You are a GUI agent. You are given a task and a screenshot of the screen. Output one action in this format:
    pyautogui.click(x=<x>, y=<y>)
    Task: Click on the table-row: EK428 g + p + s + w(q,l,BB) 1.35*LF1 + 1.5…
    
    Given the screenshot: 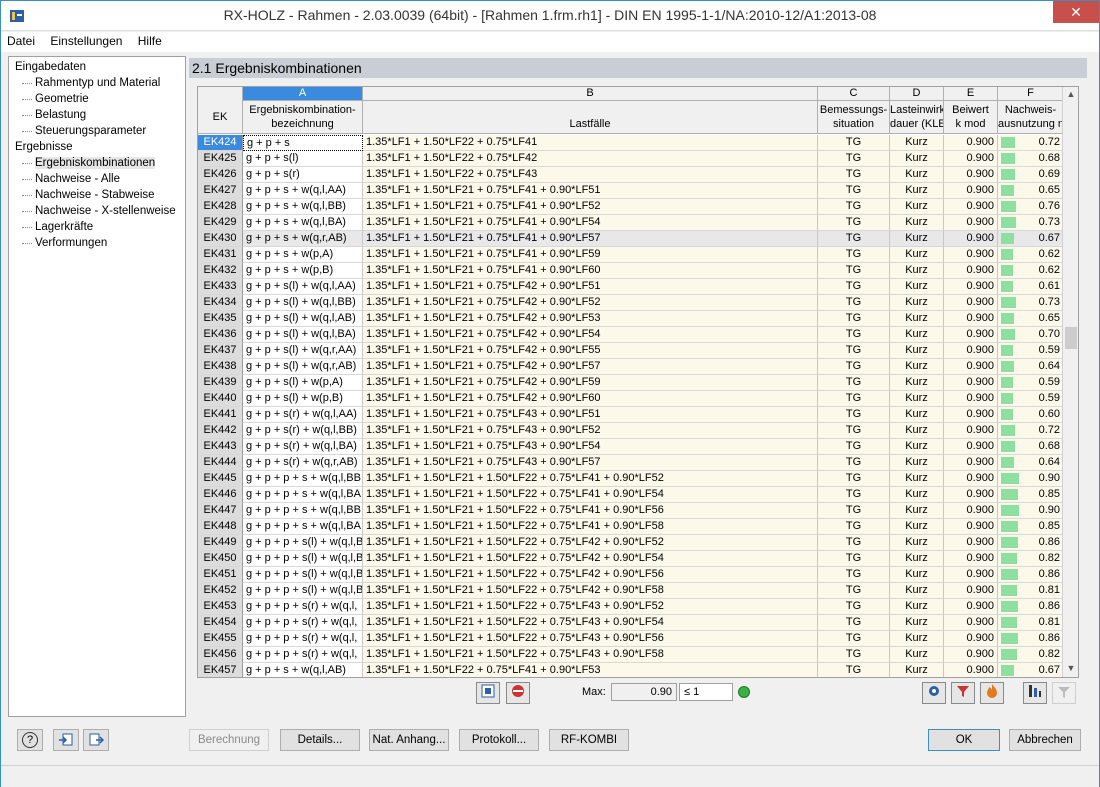 What is the action you would take?
    pyautogui.click(x=631, y=207)
    